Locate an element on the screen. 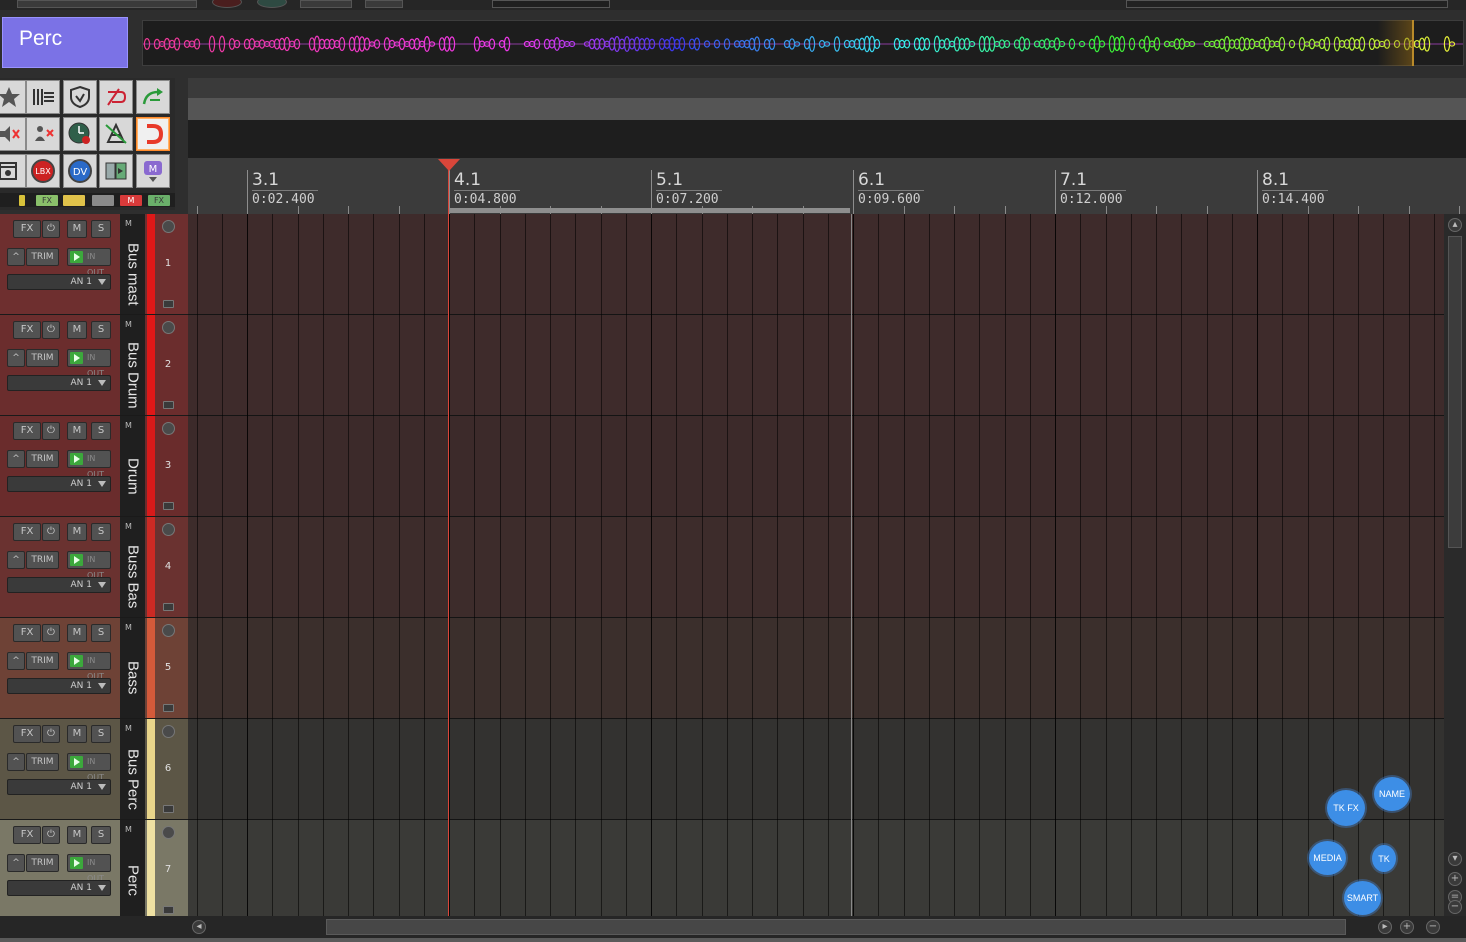  vertical-scroll-thumb is located at coordinates (1455, 392).